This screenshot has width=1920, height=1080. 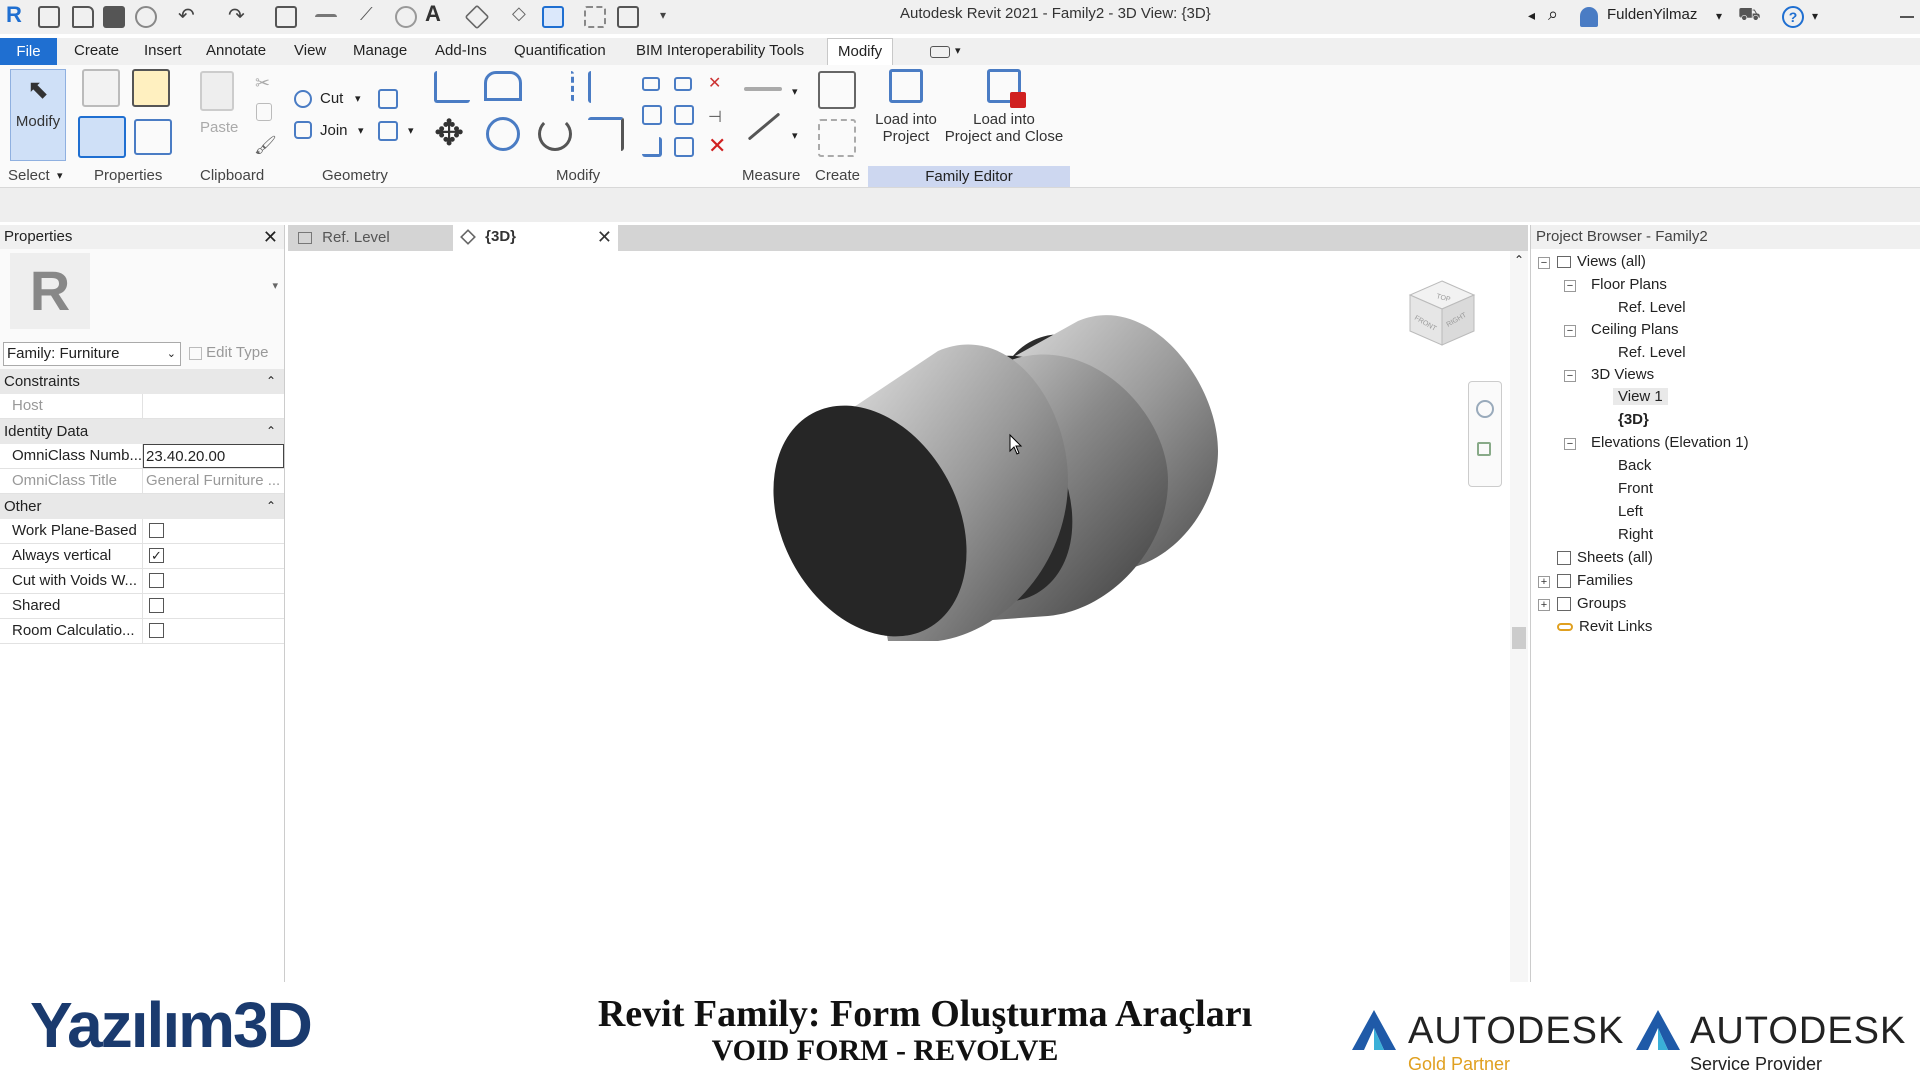 I want to click on paste-icon, so click(x=217, y=91).